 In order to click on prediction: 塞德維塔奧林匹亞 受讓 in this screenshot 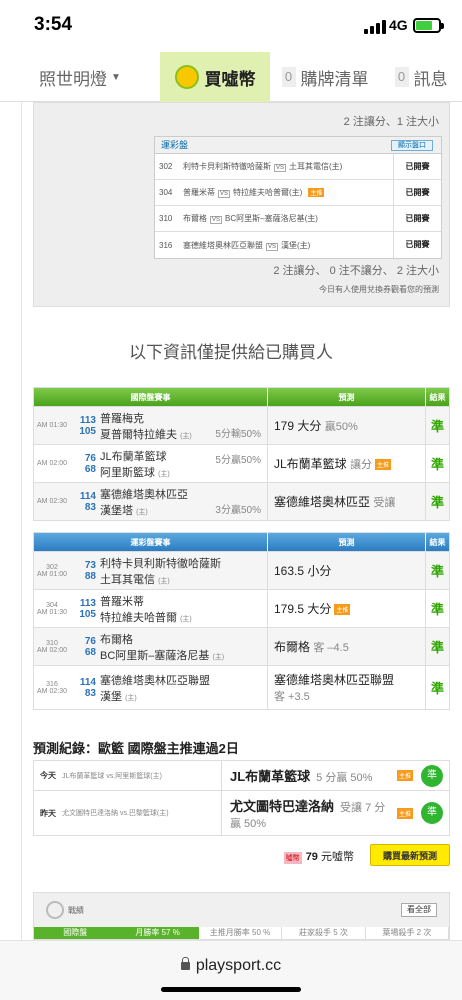, I will do `click(347, 501)`.